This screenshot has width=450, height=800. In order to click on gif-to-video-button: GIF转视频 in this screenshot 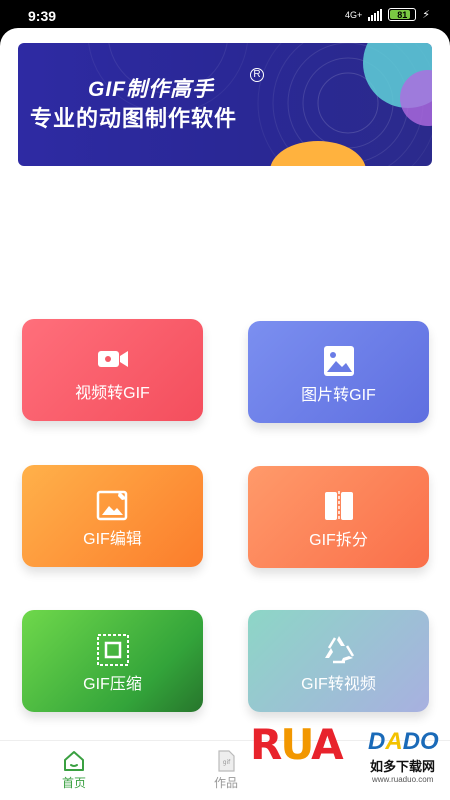, I will do `click(338, 661)`.